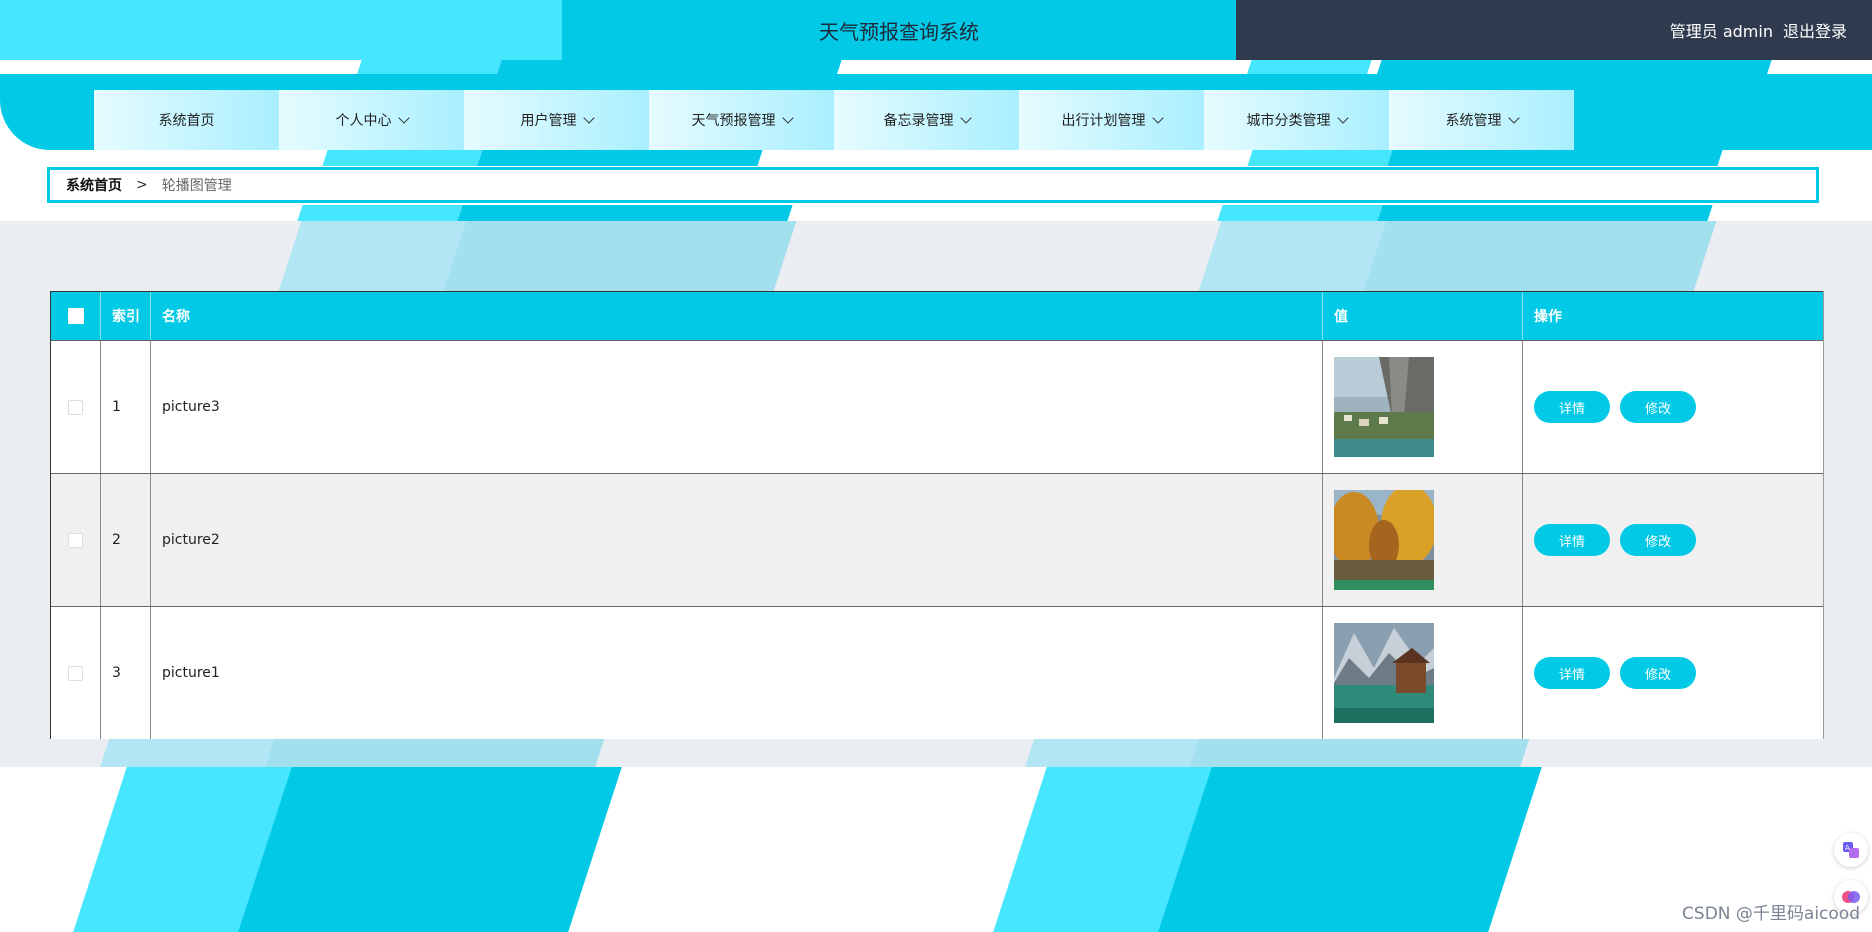  I want to click on svg-text: A, so click(1847, 848).